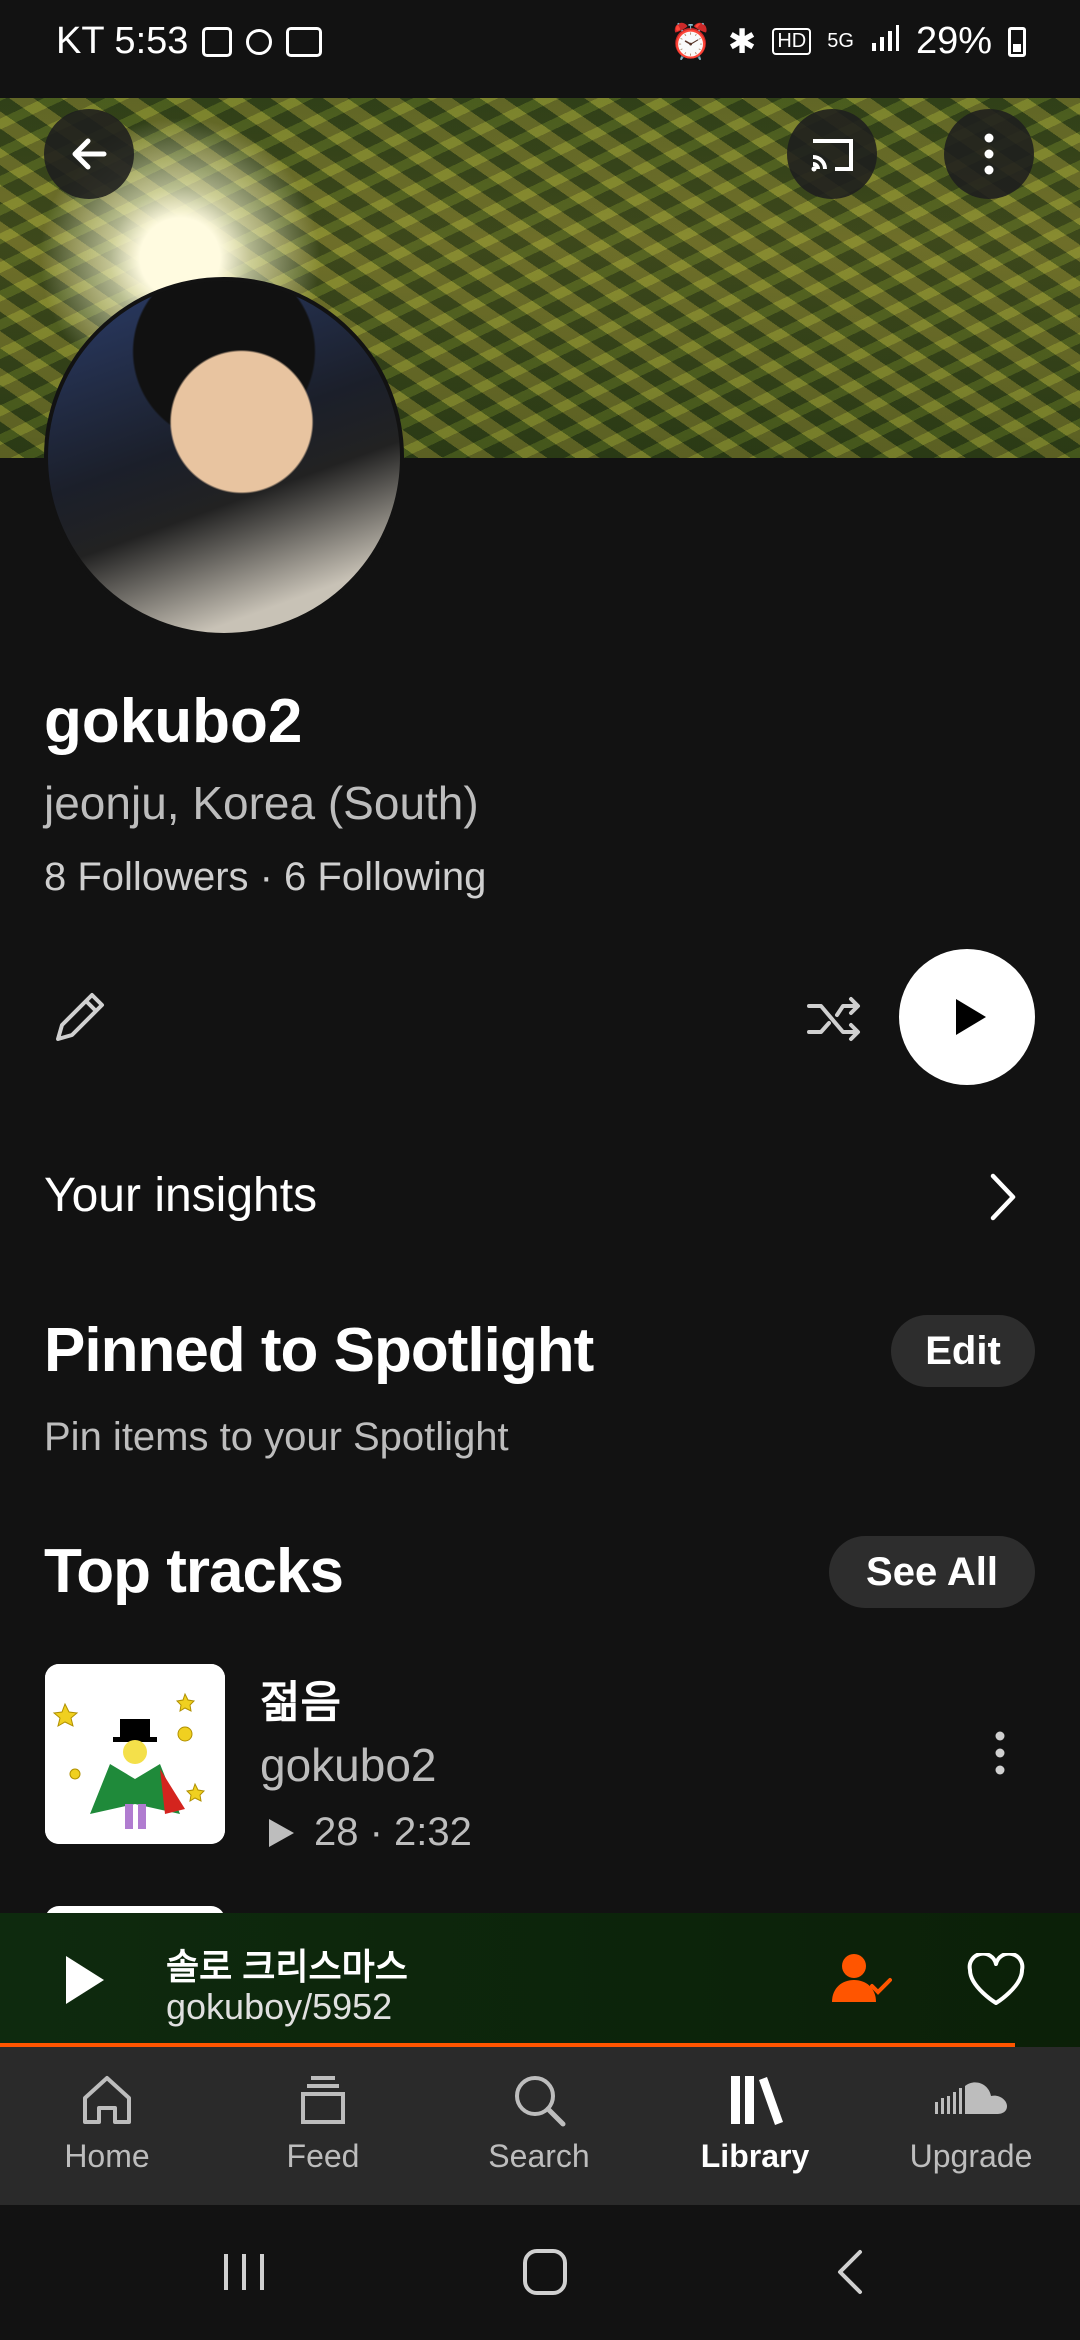  I want to click on bluetooth-icon: ✱, so click(742, 41).